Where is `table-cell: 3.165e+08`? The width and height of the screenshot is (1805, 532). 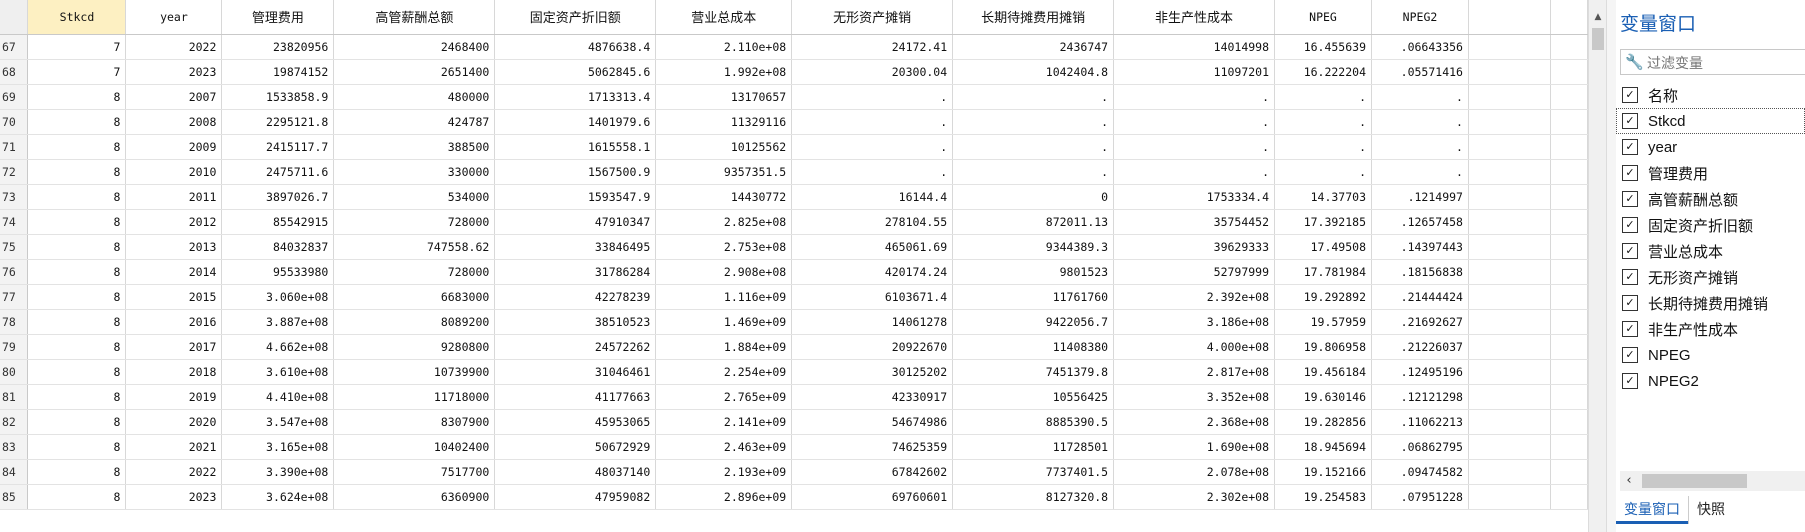
table-cell: 3.165e+08 is located at coordinates (278, 447).